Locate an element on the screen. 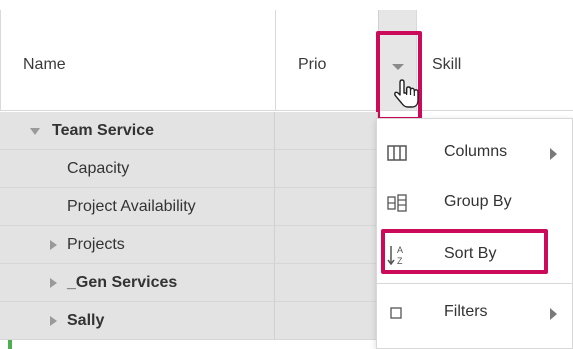 The height and width of the screenshot is (349, 573). row-label: Team Service is located at coordinates (103, 130).